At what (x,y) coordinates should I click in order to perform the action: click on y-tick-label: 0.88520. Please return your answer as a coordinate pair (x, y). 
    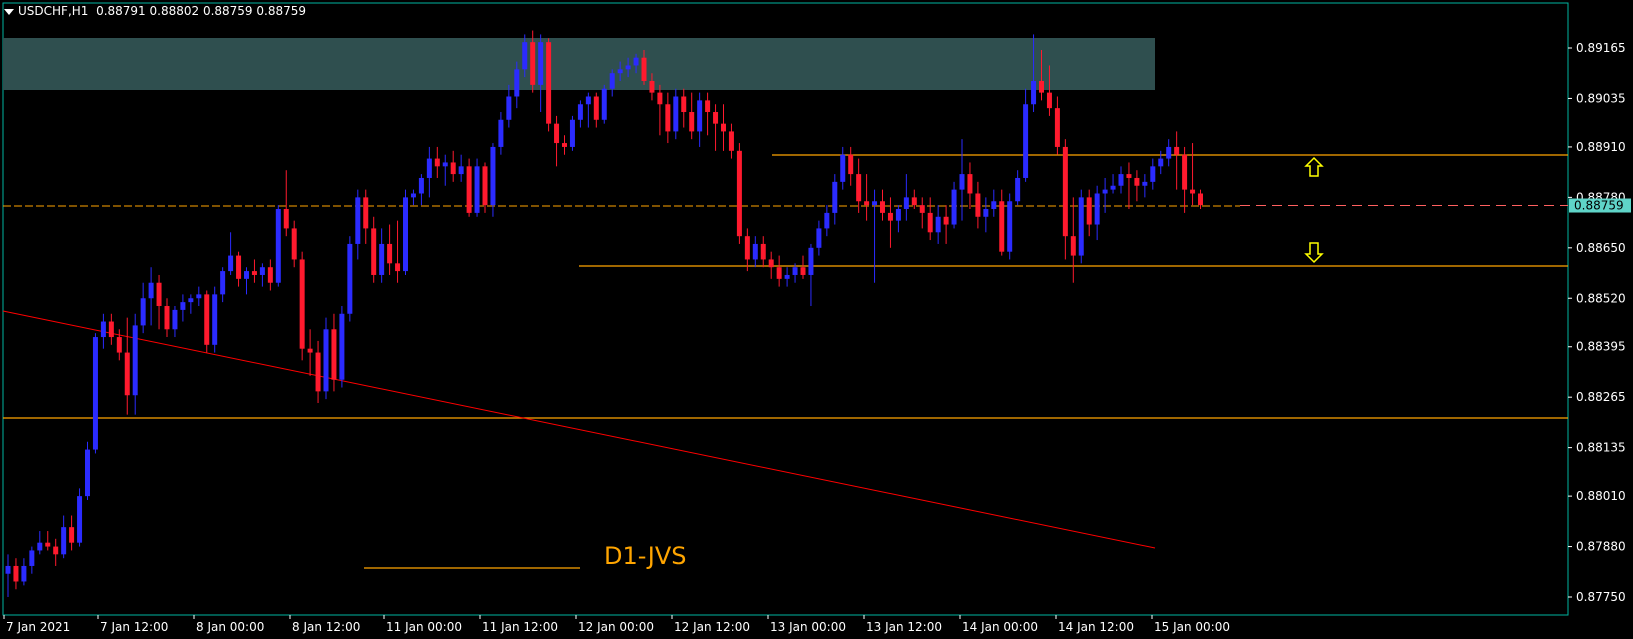
    Looking at the image, I should click on (1601, 298).